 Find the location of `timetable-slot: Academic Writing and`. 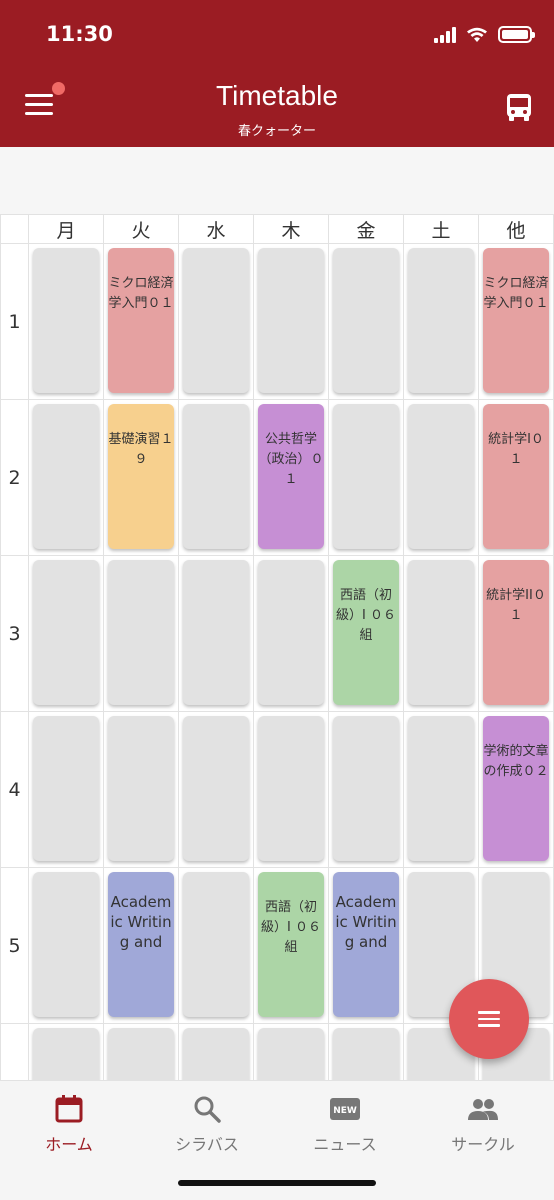

timetable-slot: Academic Writing and is located at coordinates (366, 945).